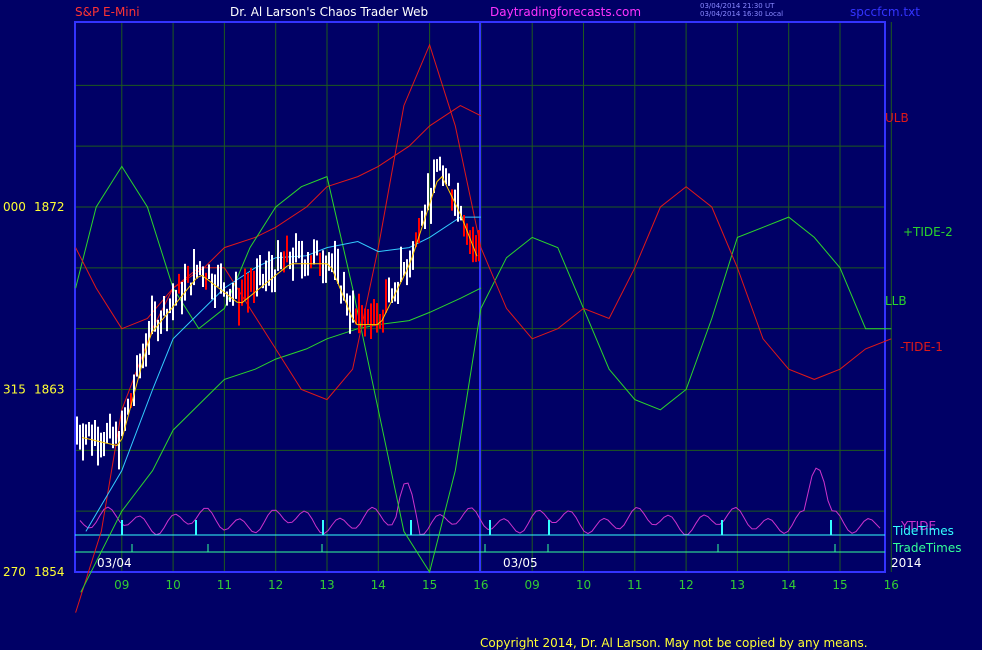 The image size is (982, 650). I want to click on y-tick-left: 315, so click(14, 390).